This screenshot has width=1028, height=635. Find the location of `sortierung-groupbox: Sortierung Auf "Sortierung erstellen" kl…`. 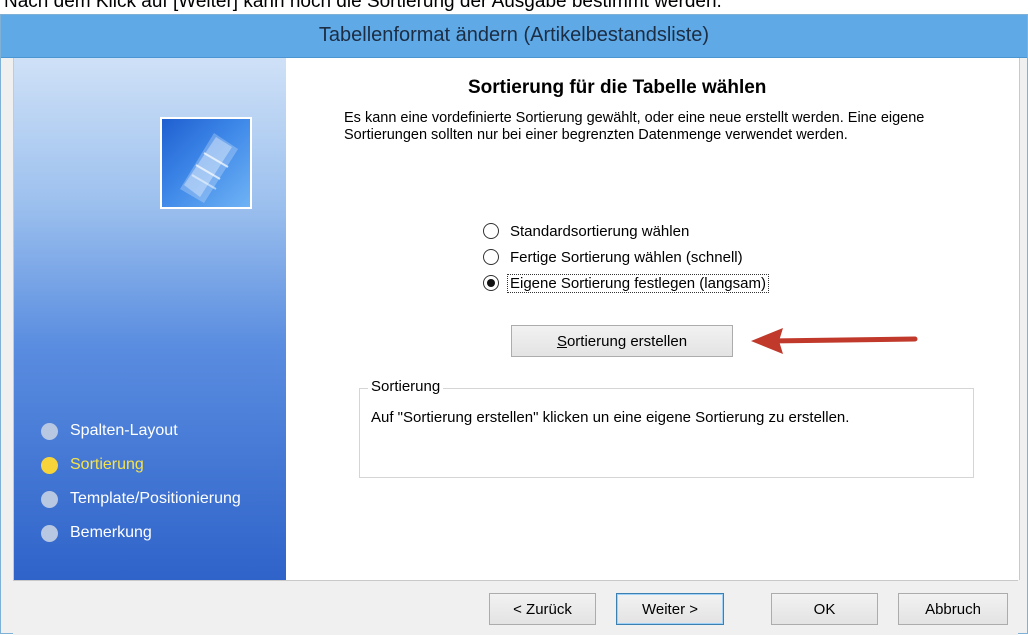

sortierung-groupbox: Sortierung Auf "Sortierung erstellen" kl… is located at coordinates (666, 428).